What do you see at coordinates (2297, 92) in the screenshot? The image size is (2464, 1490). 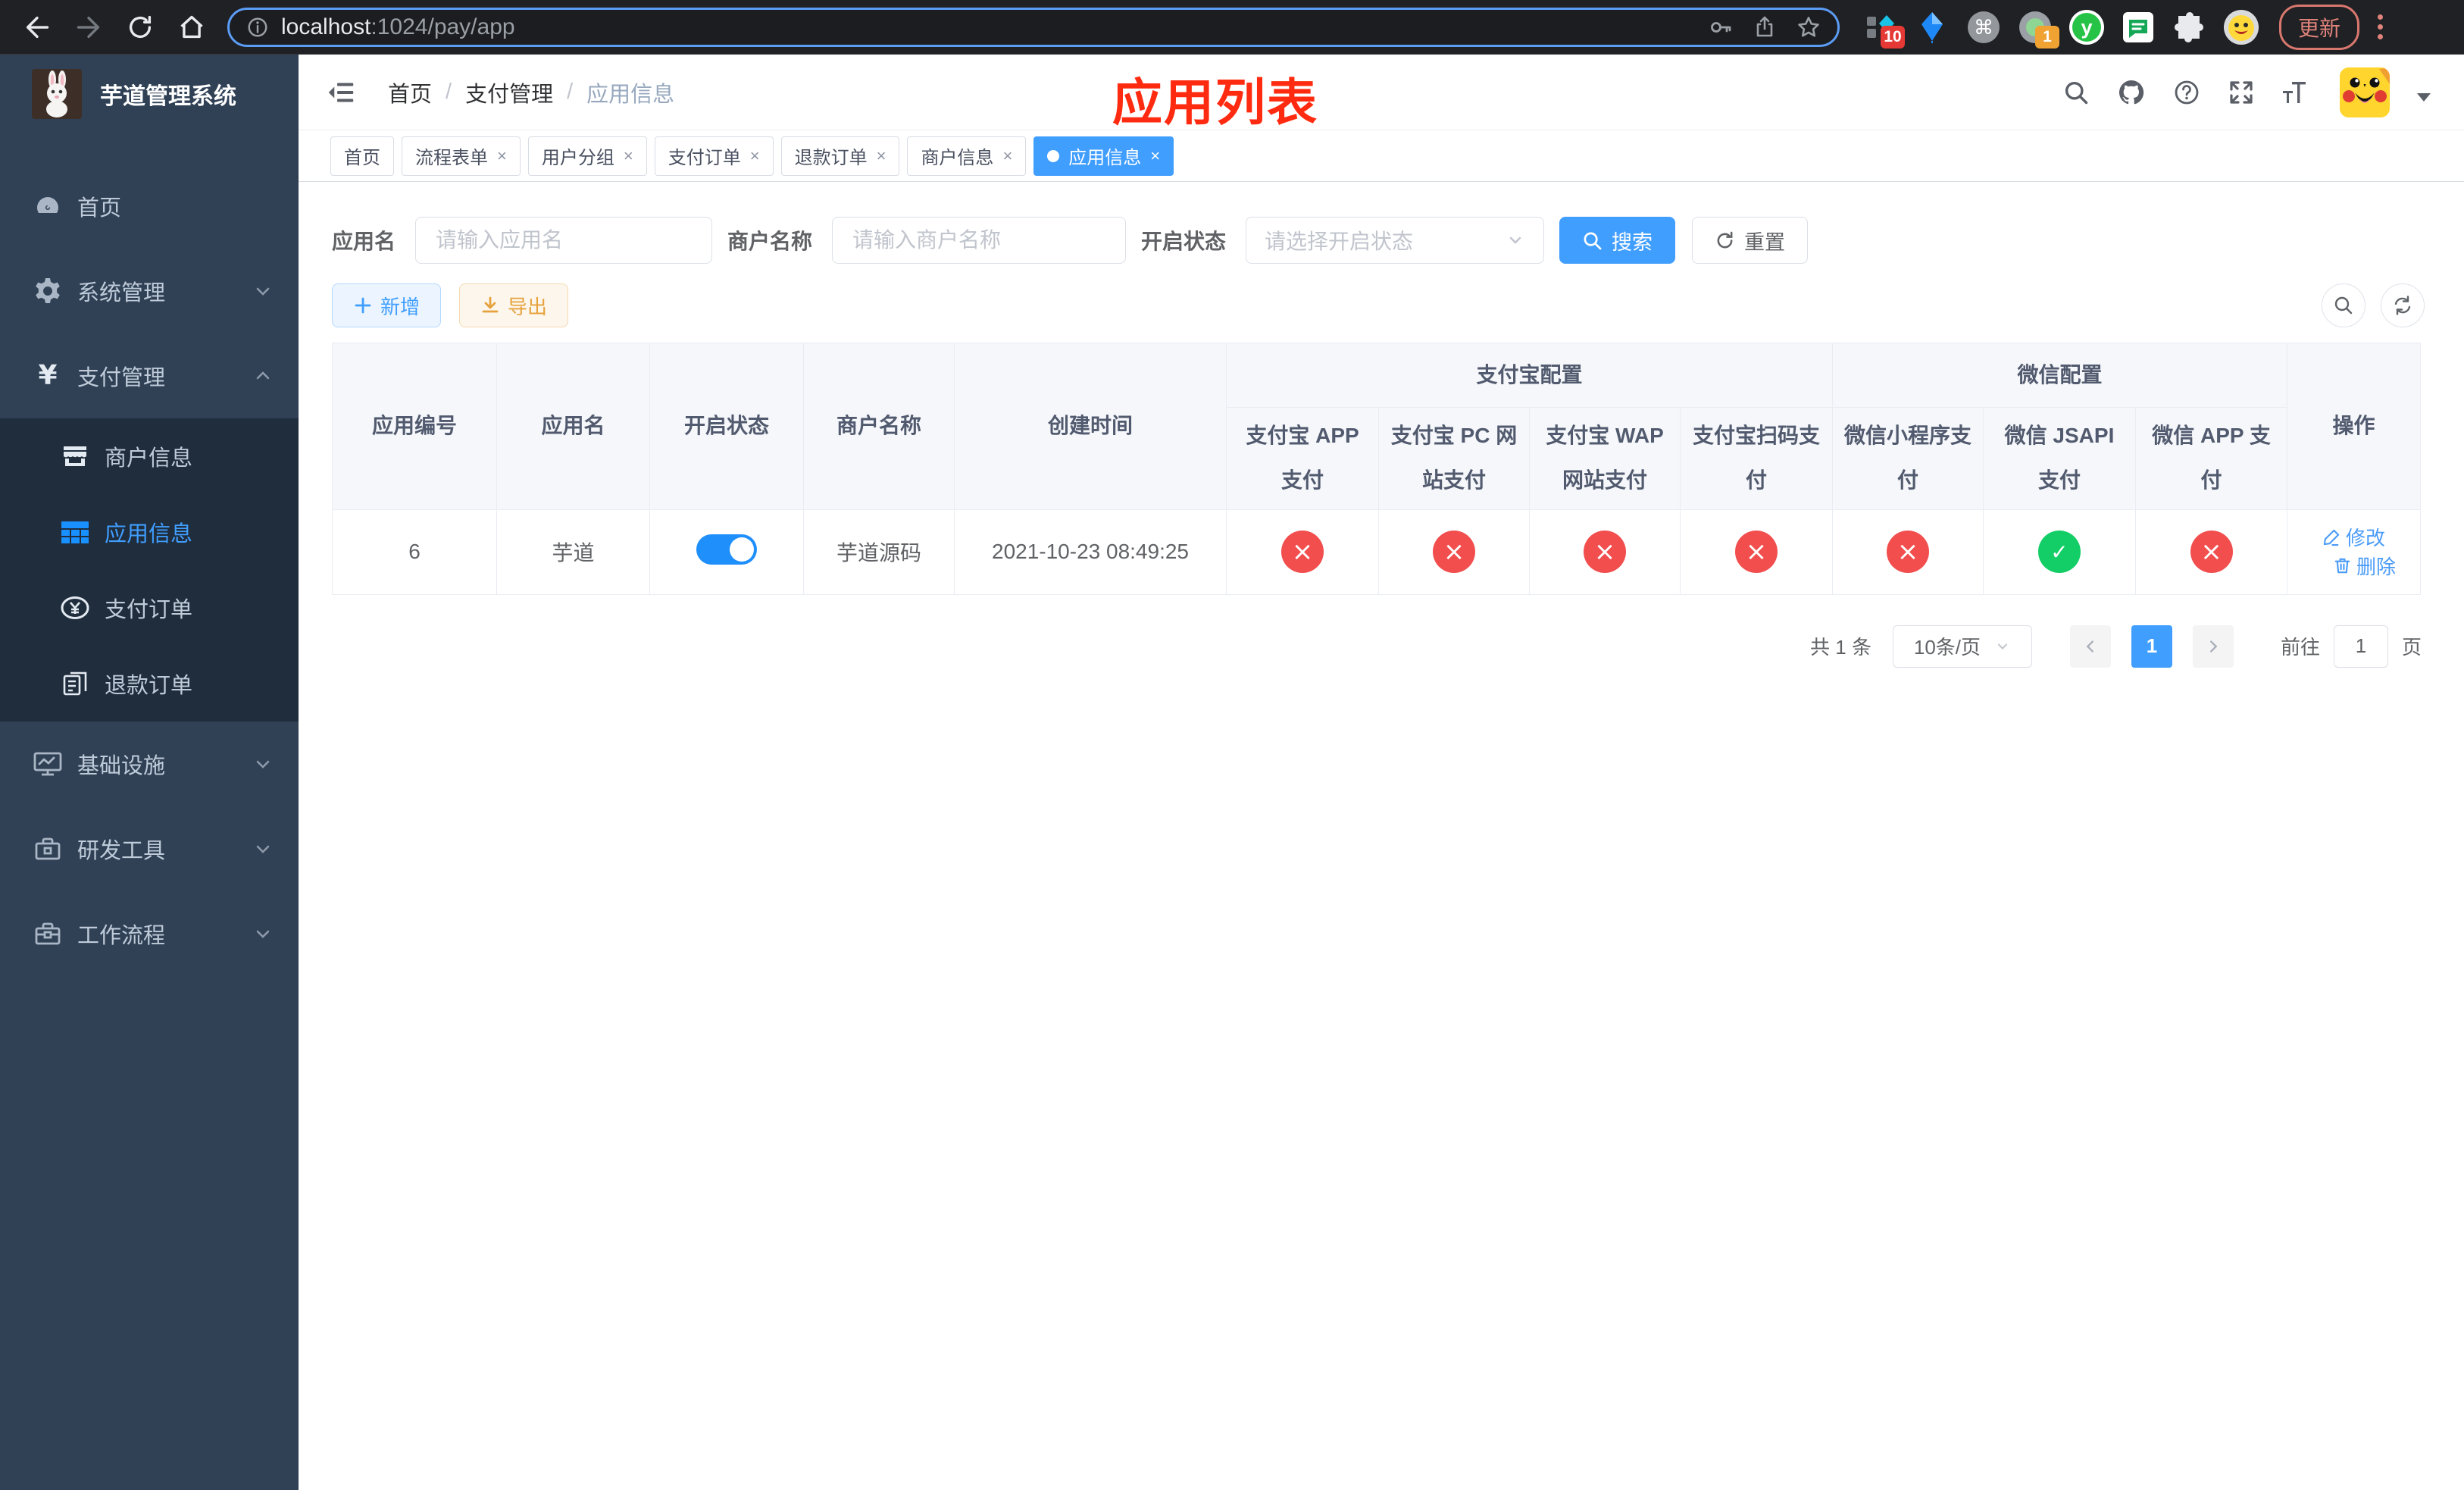 I see `font-size-icon` at bounding box center [2297, 92].